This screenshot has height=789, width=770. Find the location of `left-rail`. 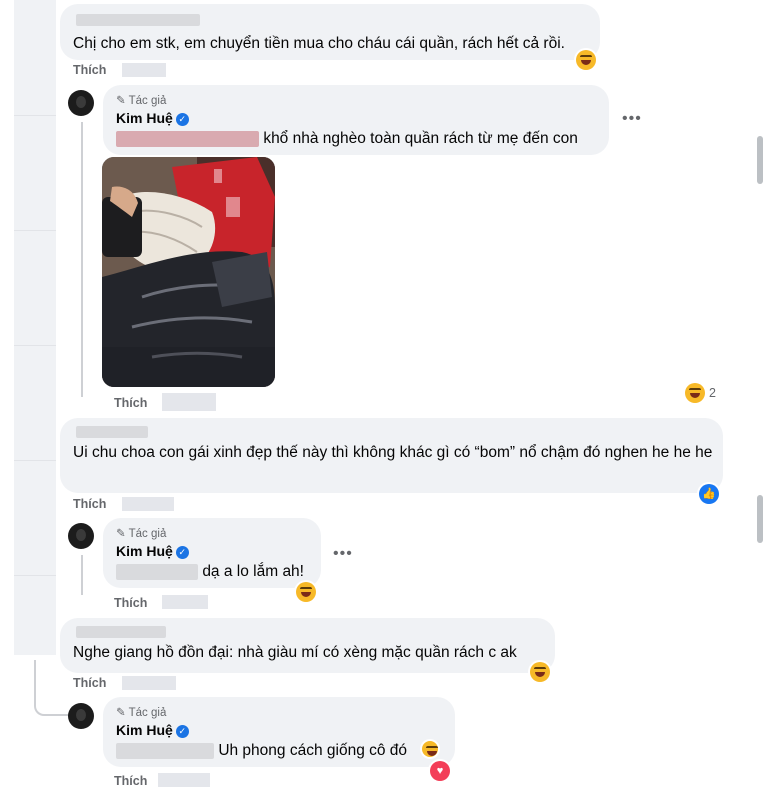

left-rail is located at coordinates (35, 327).